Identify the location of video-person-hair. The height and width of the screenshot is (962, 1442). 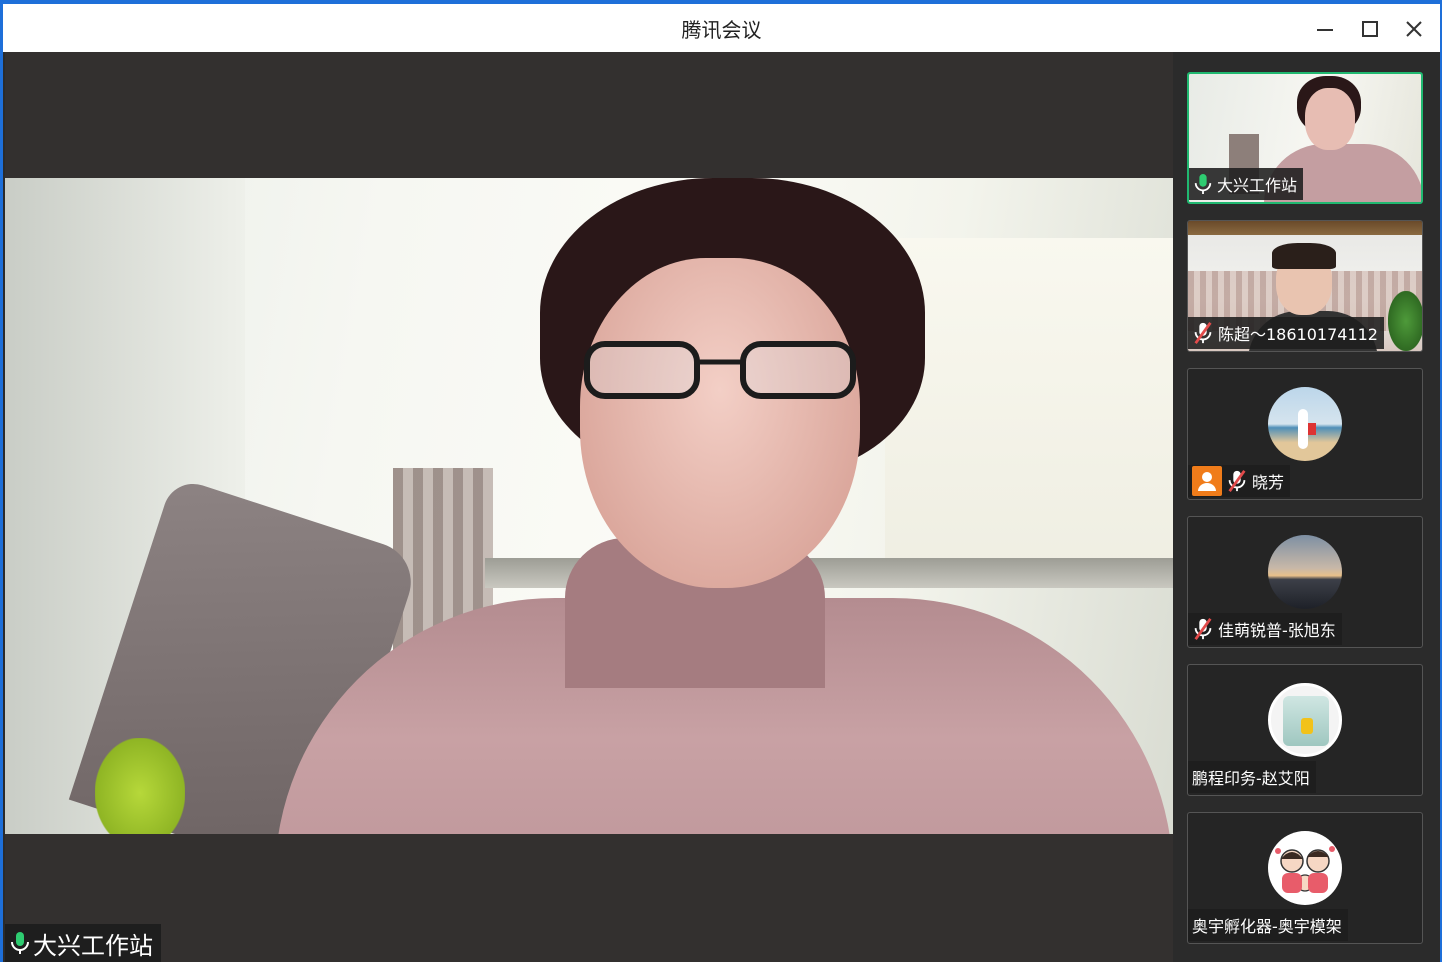
(1304, 256).